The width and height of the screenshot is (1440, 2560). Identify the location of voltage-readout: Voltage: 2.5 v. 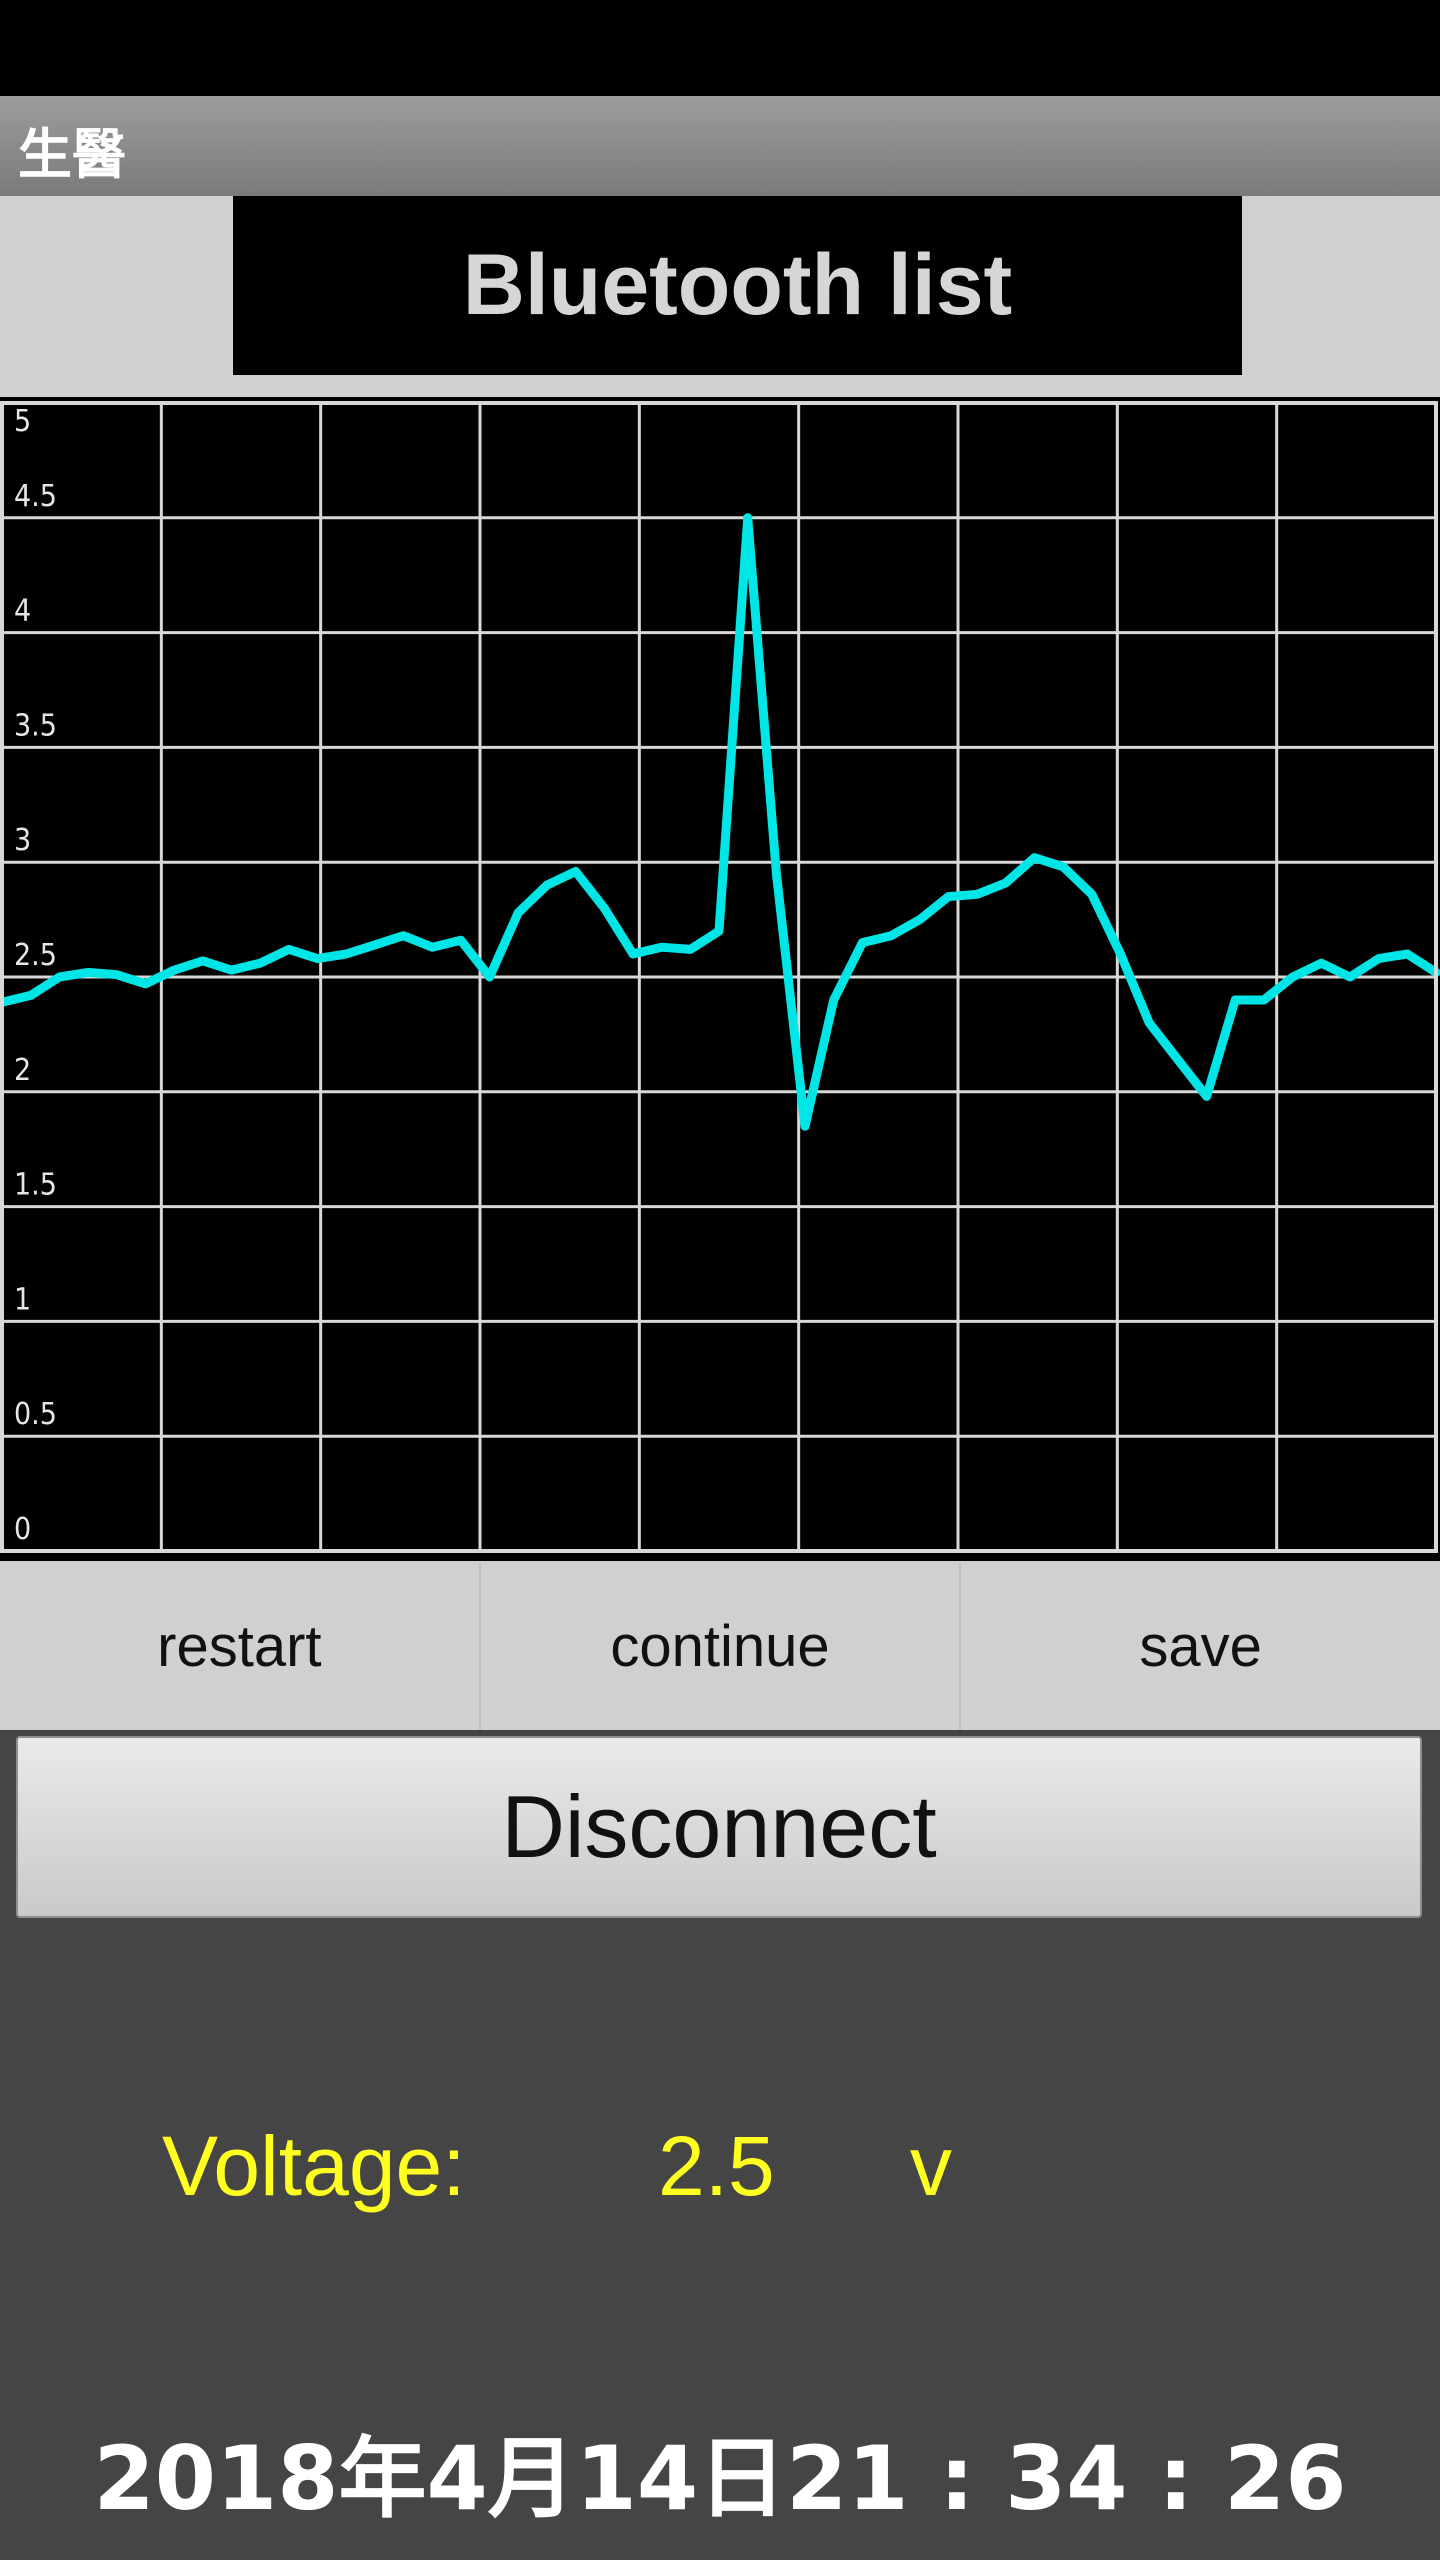
(720, 2173).